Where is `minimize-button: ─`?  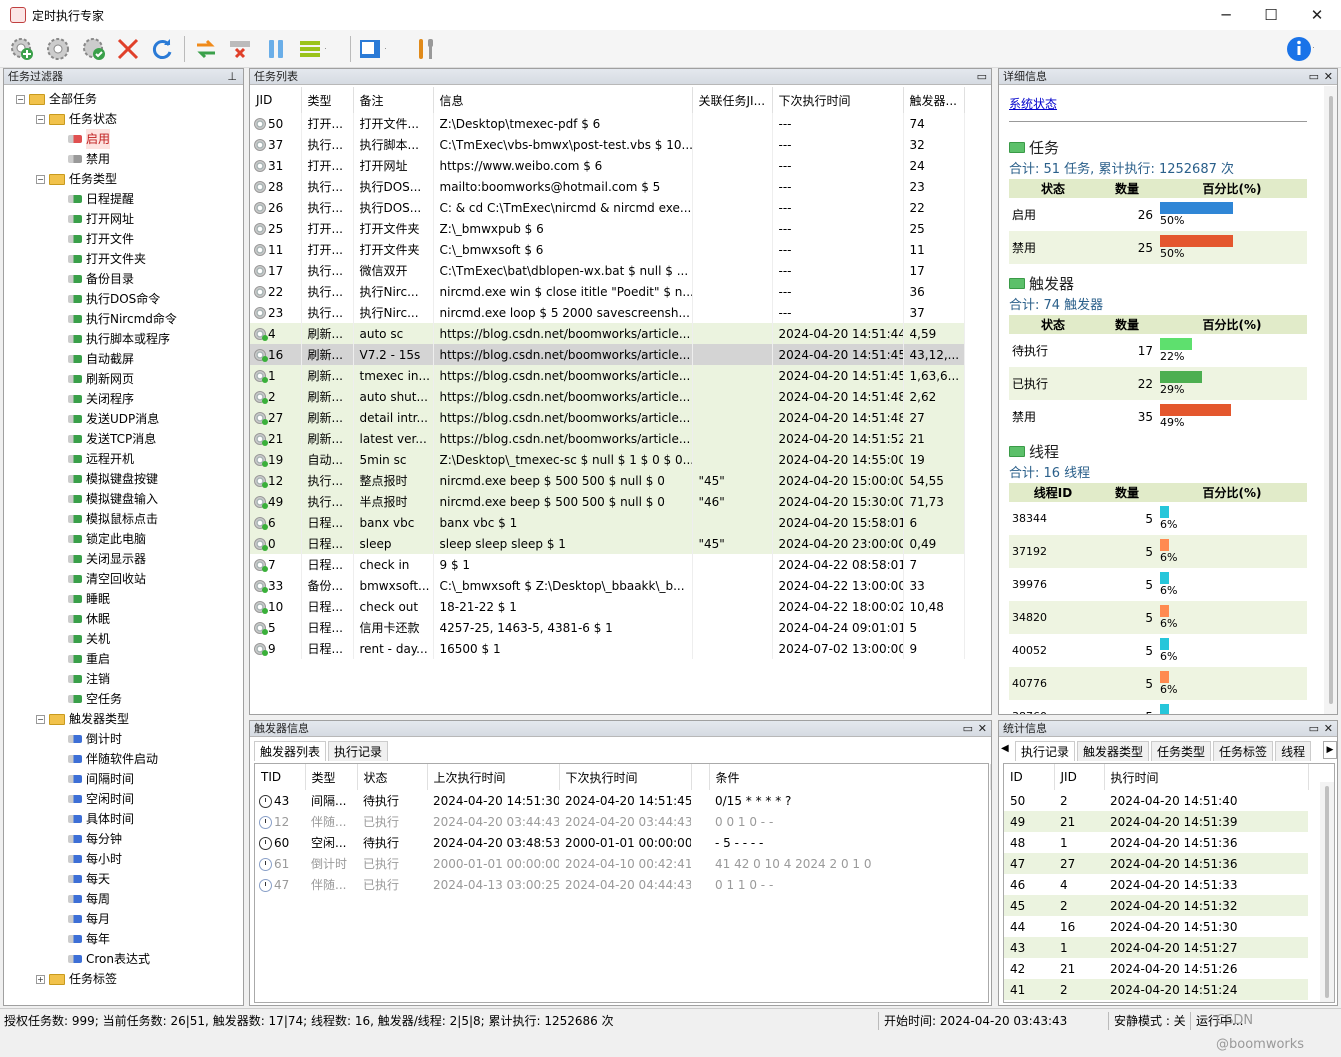 minimize-button: ─ is located at coordinates (1226, 15).